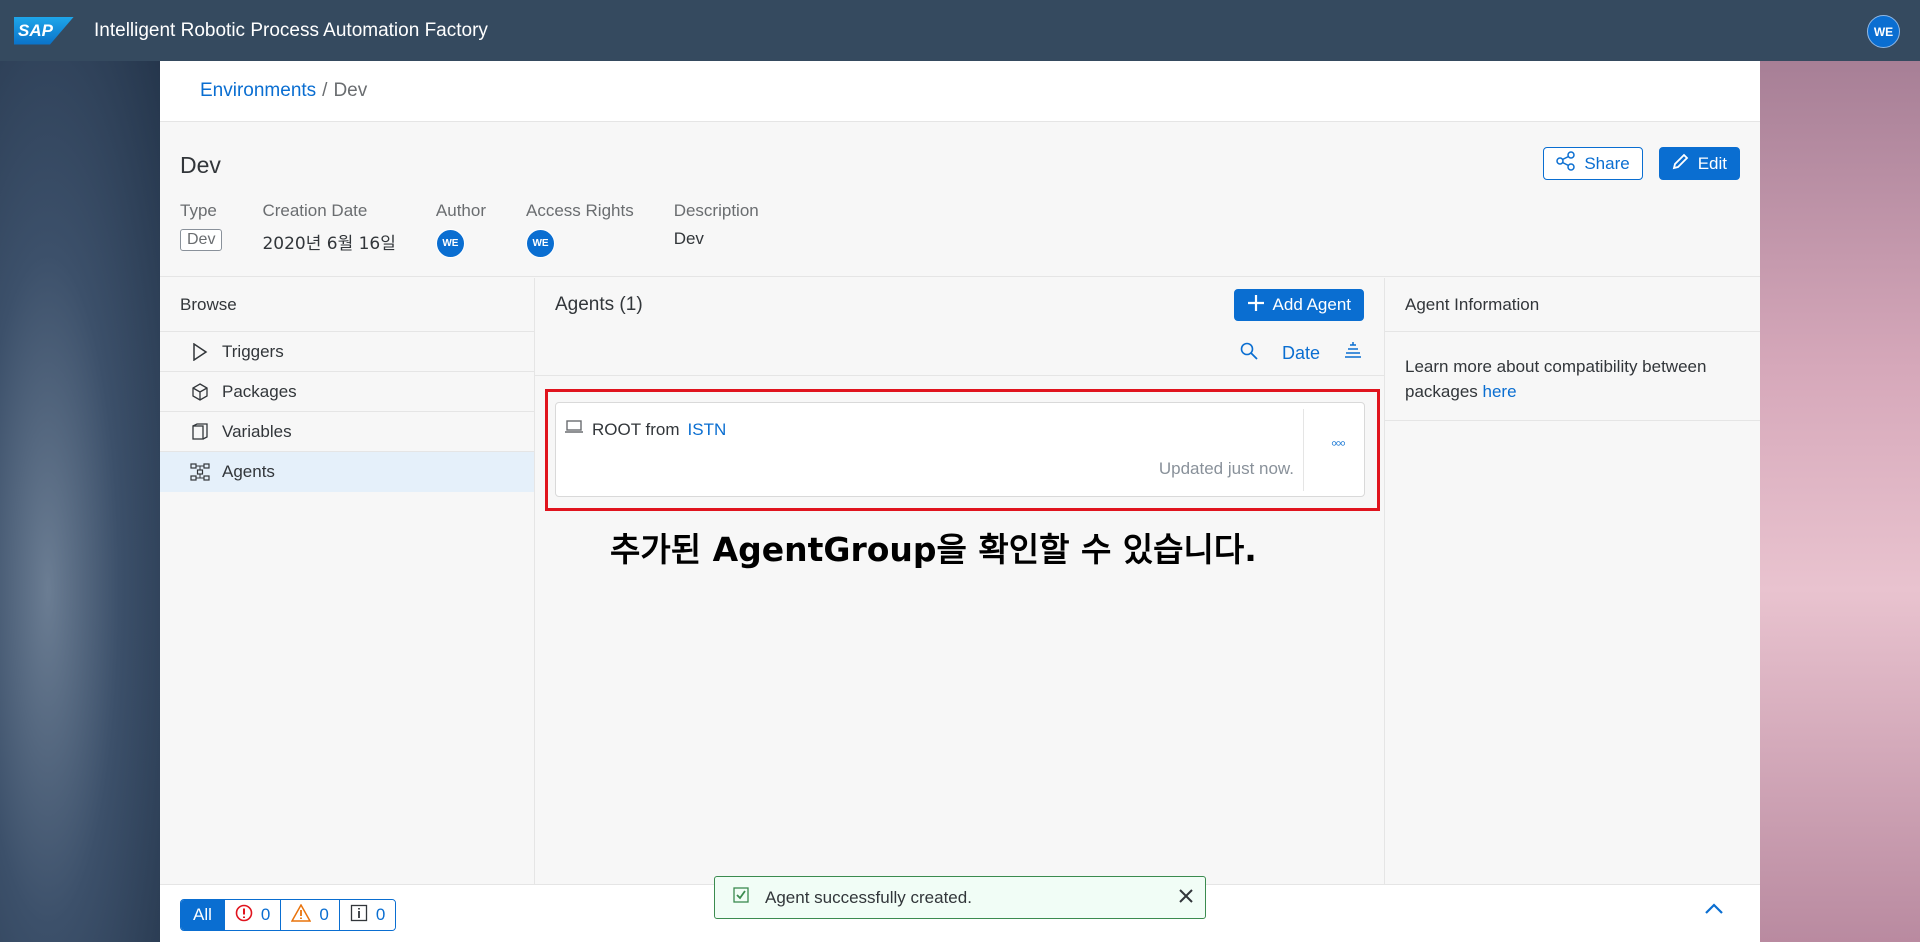 The image size is (1920, 942). What do you see at coordinates (1186, 898) in the screenshot?
I see `close-icon` at bounding box center [1186, 898].